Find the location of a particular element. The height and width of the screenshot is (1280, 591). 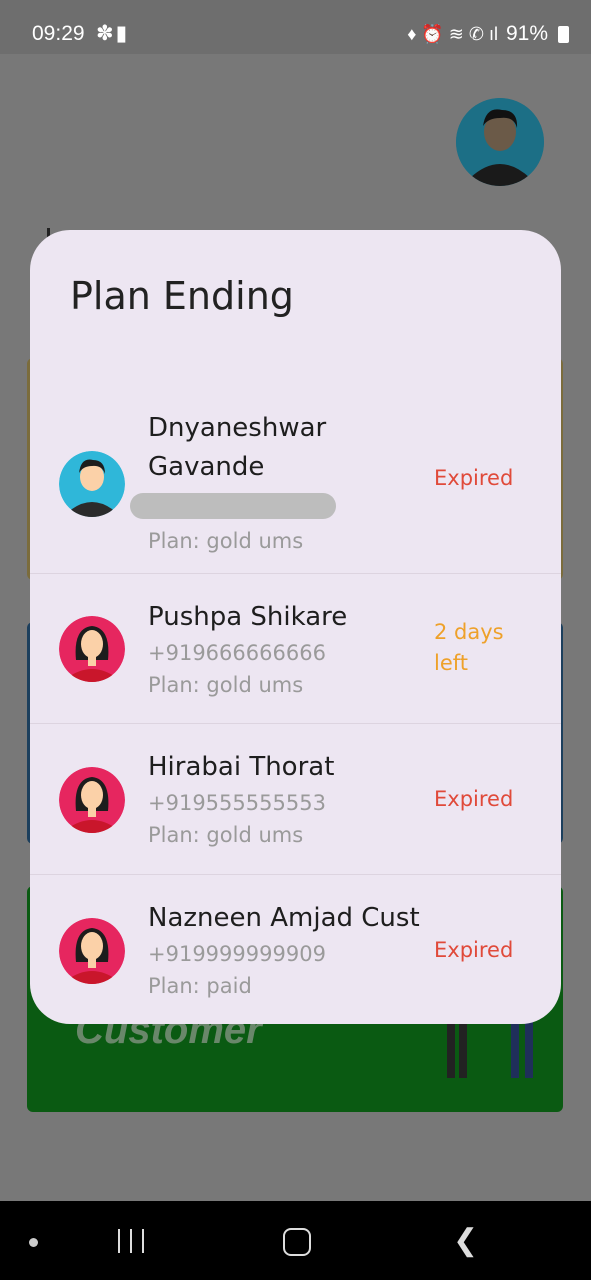

status-bar: 09:29 ✽▮ ♦ ⏰ ≋ ✆ ıl 91% is located at coordinates (295, 27).